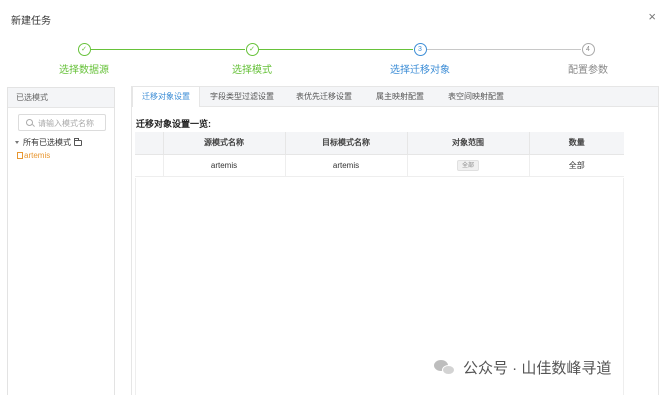 This screenshot has height=395, width=672. Describe the element at coordinates (346, 165) in the screenshot. I see `target-schema-cell: artemis` at that location.